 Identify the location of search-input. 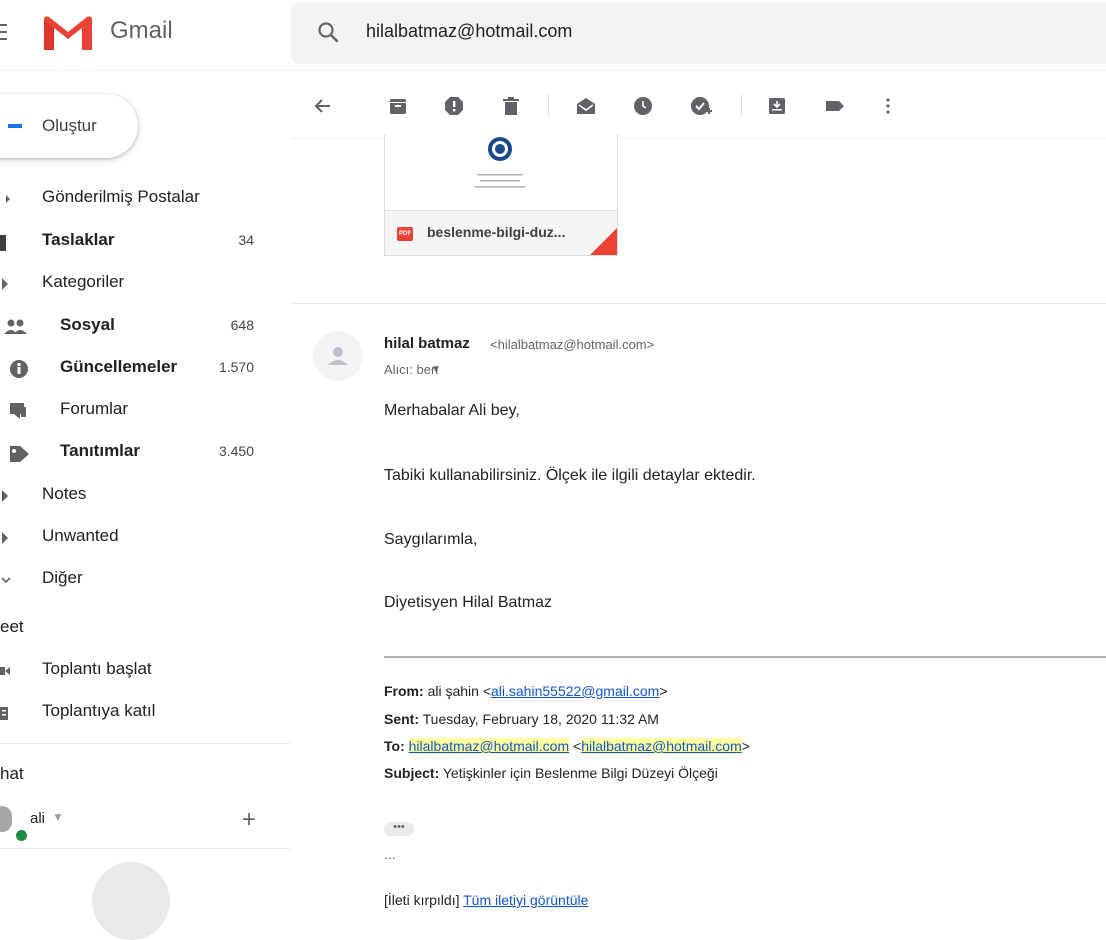
(666, 31).